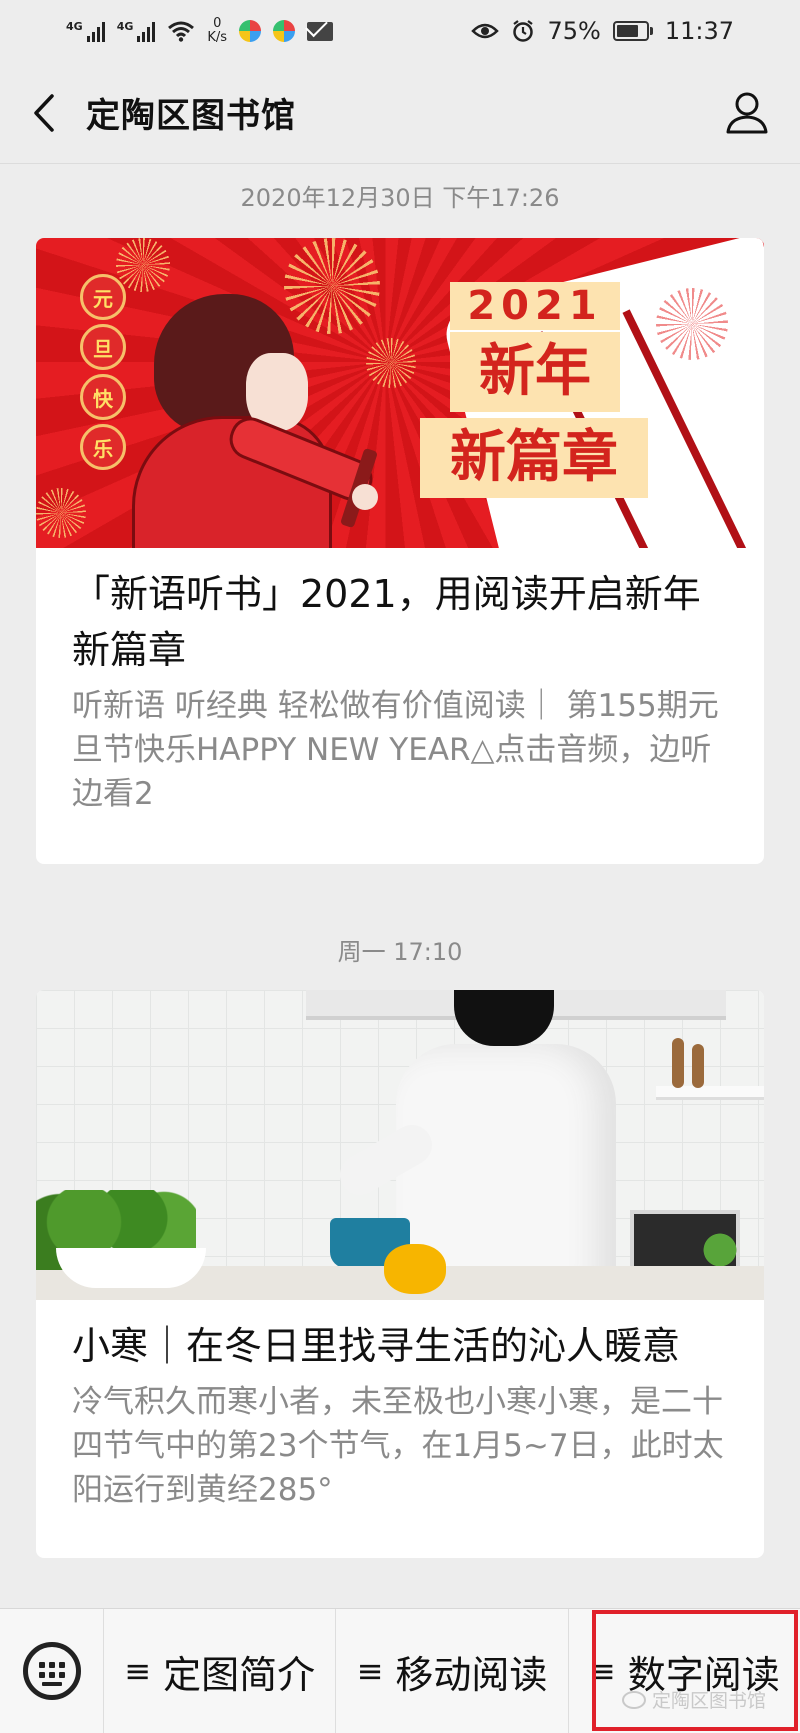 This screenshot has width=800, height=1733. I want to click on article-title: 小寒｜在冬日里找寻生活的沁人暖意, so click(376, 1346).